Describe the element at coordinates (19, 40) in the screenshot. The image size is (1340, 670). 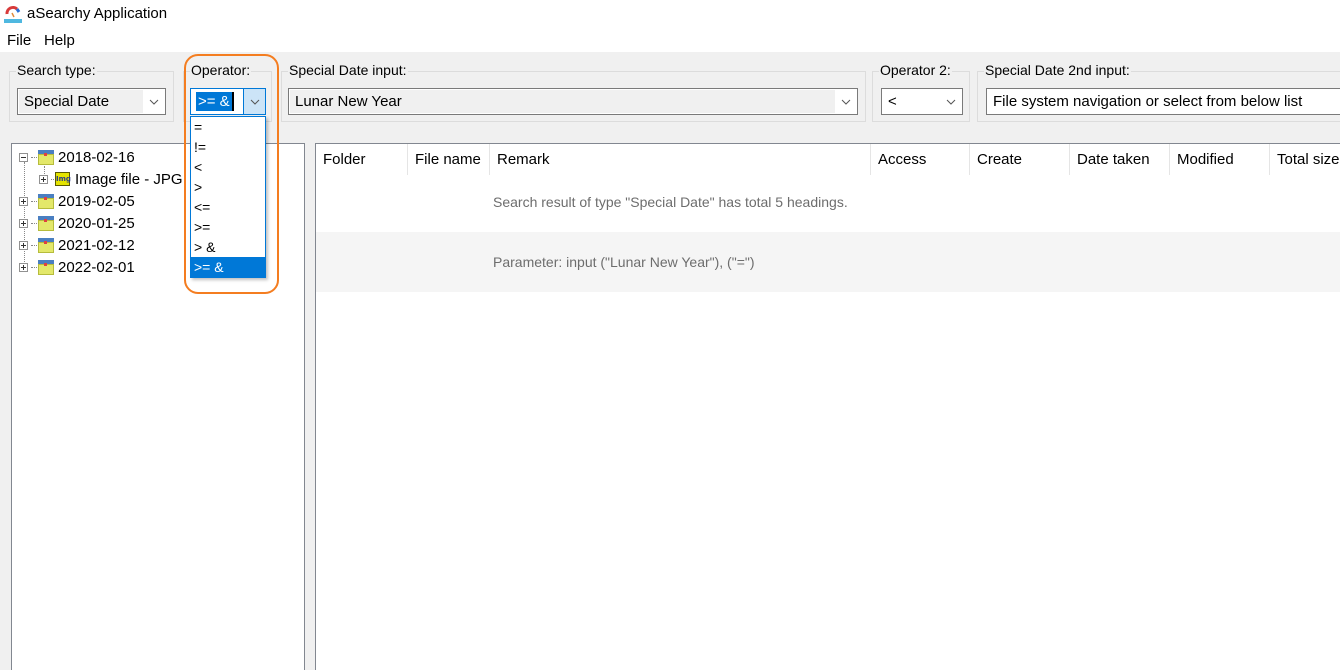
I see `menu-file: File` at that location.